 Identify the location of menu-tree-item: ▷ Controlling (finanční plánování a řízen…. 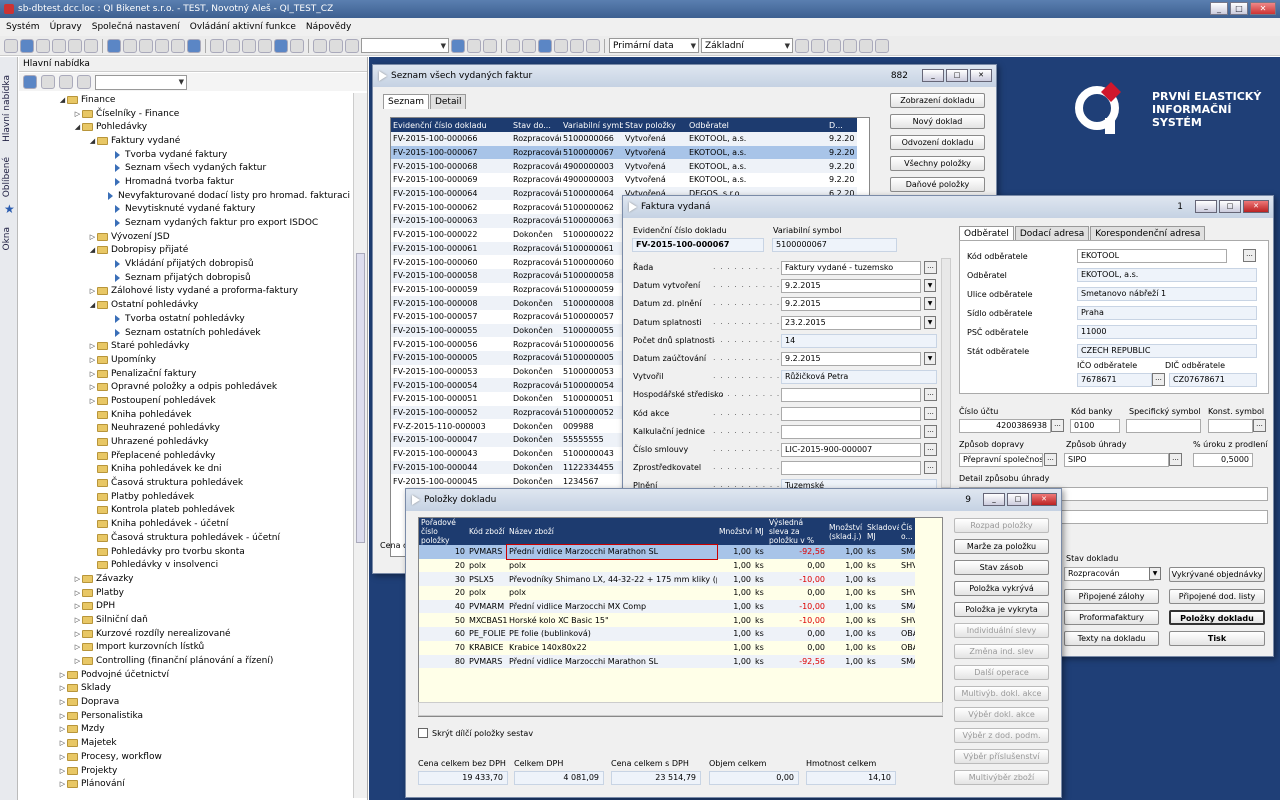
(185, 661).